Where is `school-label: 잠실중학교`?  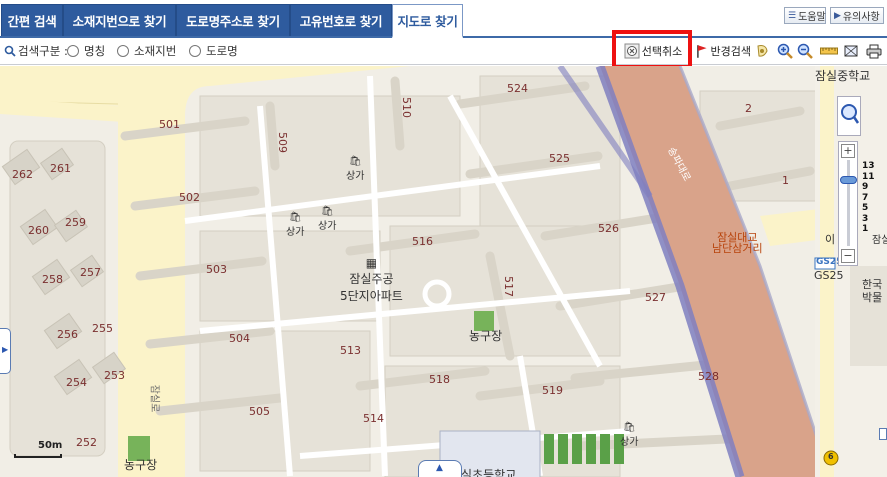 school-label: 잠실중학교 is located at coordinates (843, 76).